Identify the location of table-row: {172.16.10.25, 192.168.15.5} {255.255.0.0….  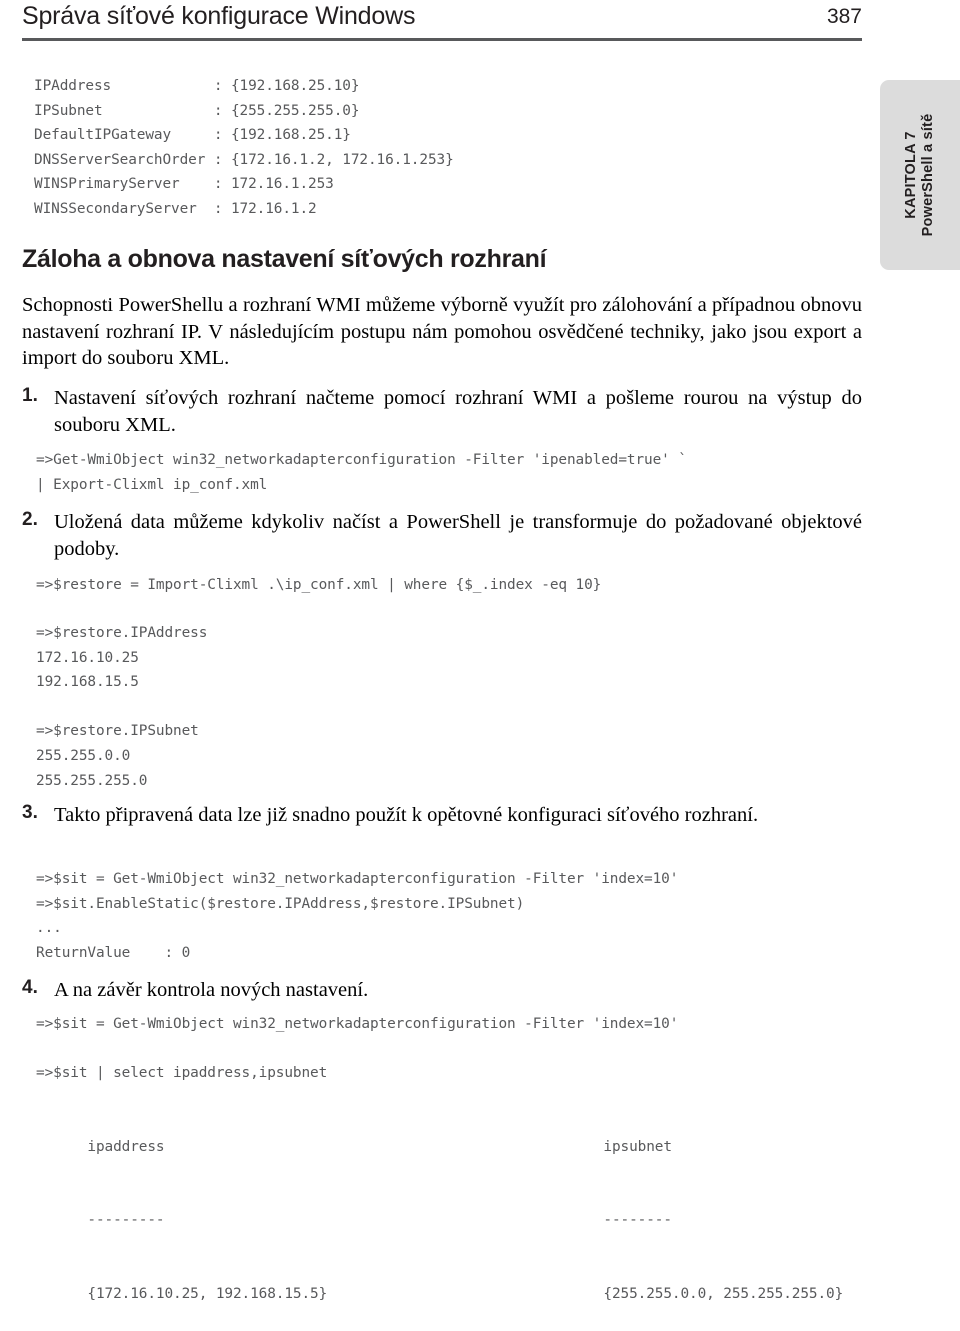
(476, 1294).